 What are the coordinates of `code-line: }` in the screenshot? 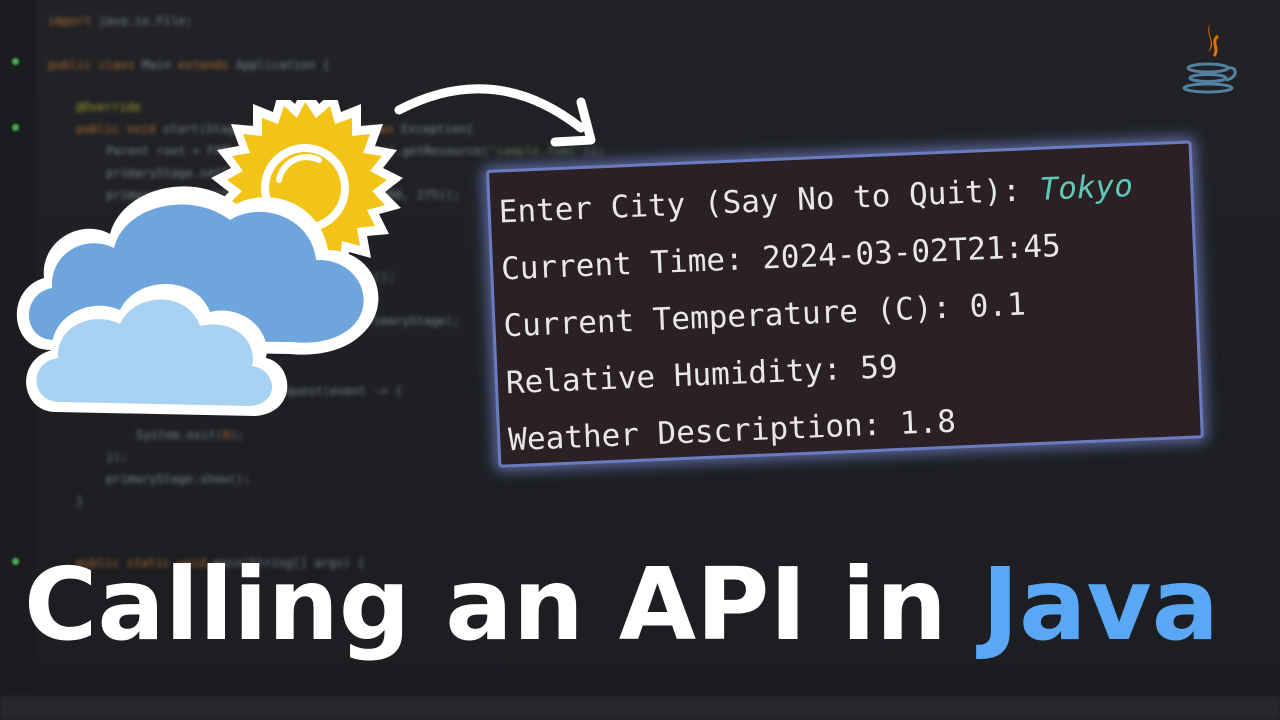 It's located at (80, 501).